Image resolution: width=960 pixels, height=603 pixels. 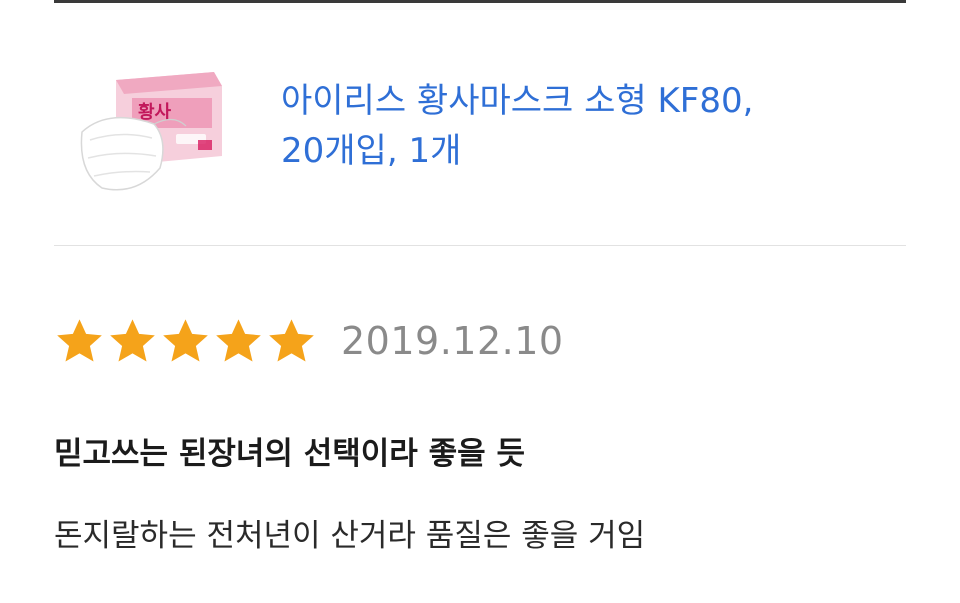 I want to click on review-date: 2019.12.10, so click(x=452, y=341).